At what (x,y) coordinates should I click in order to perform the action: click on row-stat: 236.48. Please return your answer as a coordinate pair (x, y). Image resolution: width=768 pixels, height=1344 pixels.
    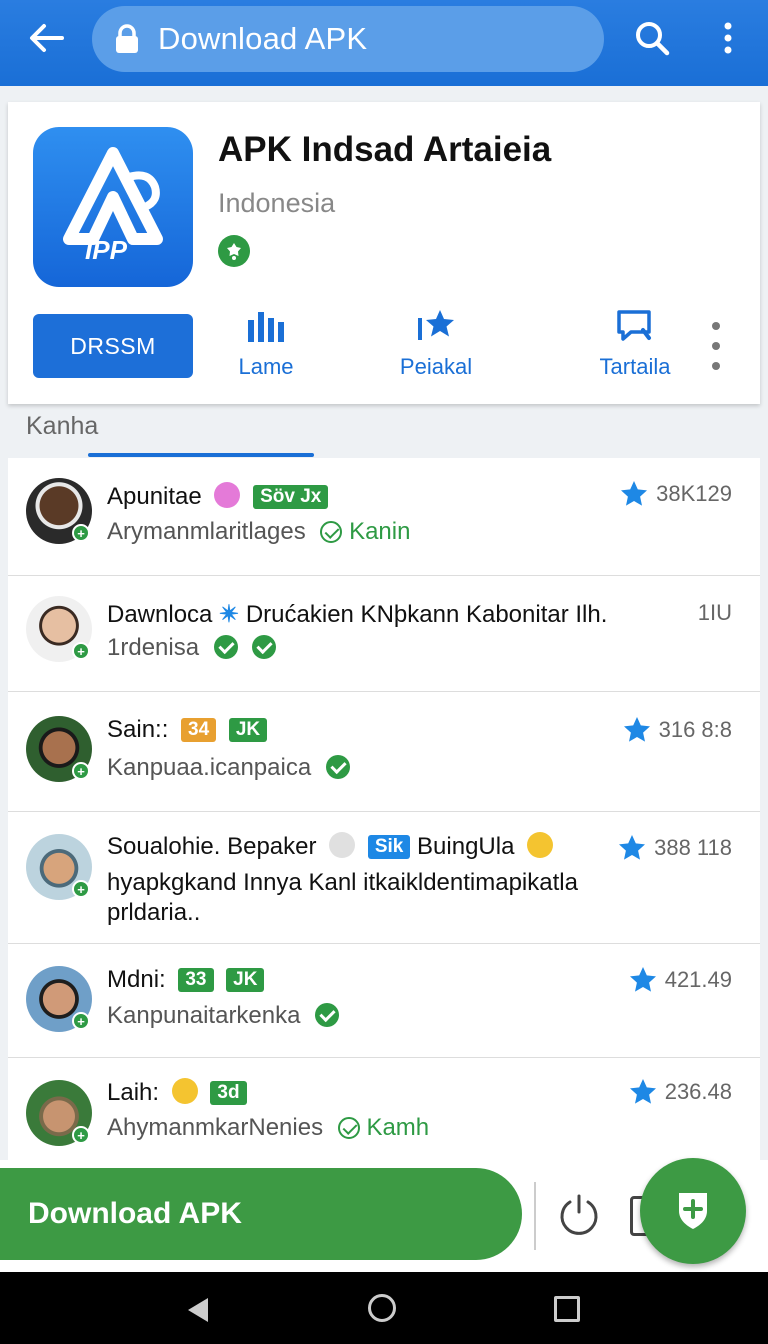
    Looking at the image, I should click on (698, 1091).